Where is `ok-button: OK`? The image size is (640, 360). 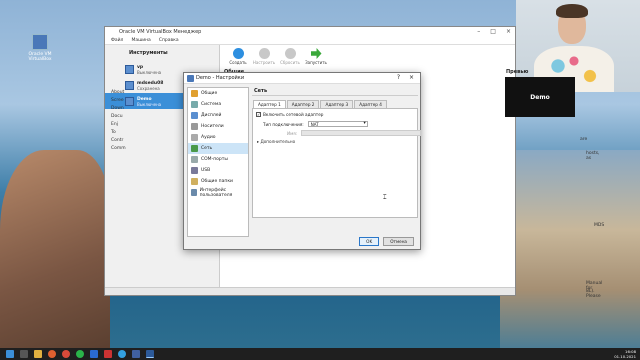
ok-button: OK is located at coordinates (369, 241).